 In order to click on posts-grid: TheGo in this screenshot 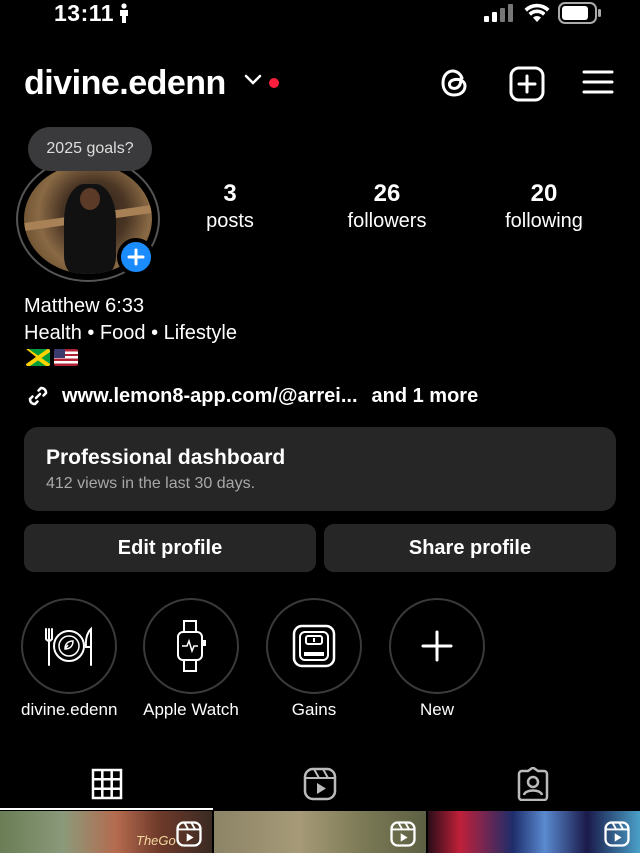, I will do `click(320, 832)`.